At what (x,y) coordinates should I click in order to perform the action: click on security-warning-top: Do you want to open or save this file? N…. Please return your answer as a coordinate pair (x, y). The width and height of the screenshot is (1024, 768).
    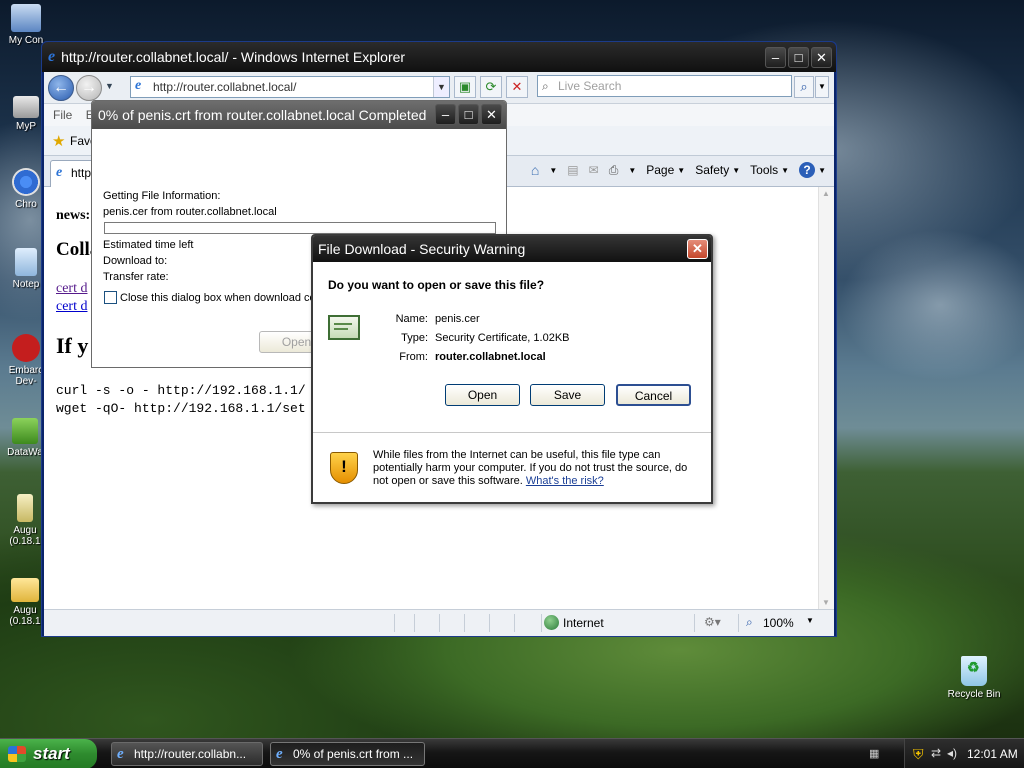
    Looking at the image, I should click on (512, 347).